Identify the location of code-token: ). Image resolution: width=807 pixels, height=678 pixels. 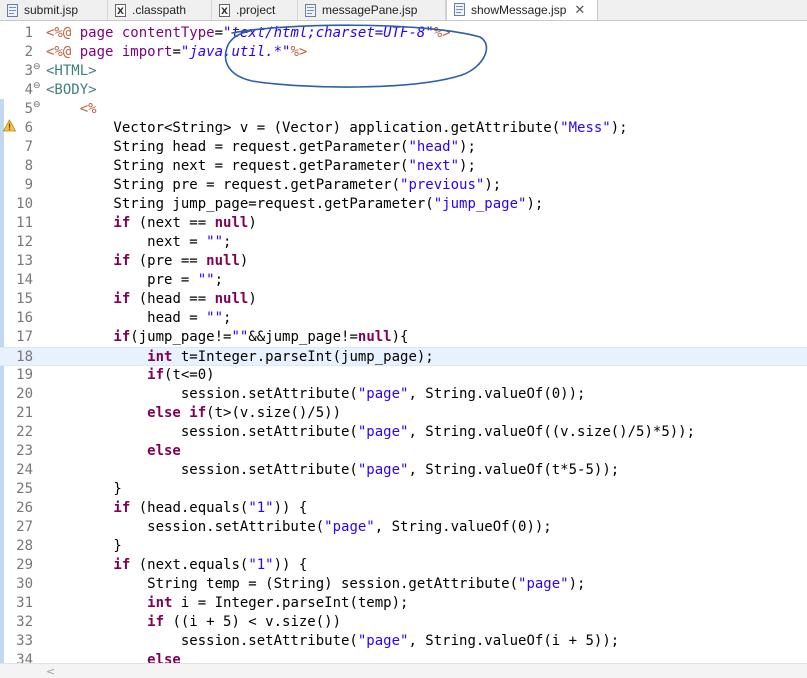
(244, 261).